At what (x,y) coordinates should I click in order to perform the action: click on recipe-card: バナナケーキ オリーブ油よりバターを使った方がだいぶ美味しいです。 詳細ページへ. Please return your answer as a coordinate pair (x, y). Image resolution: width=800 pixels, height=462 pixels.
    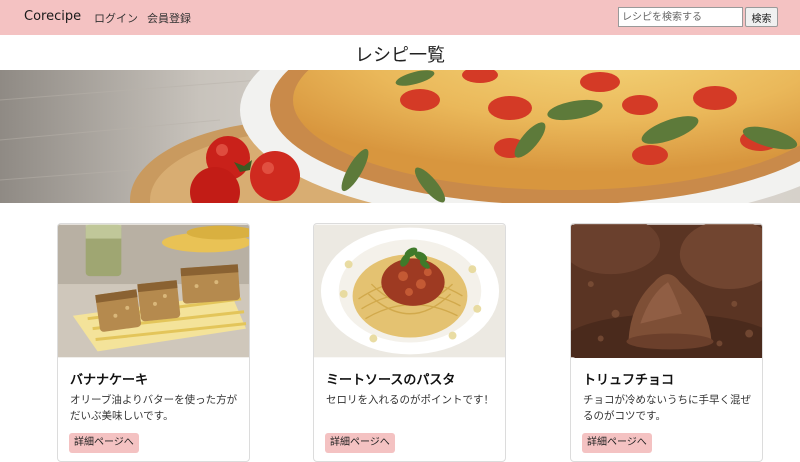
    Looking at the image, I should click on (153, 342).